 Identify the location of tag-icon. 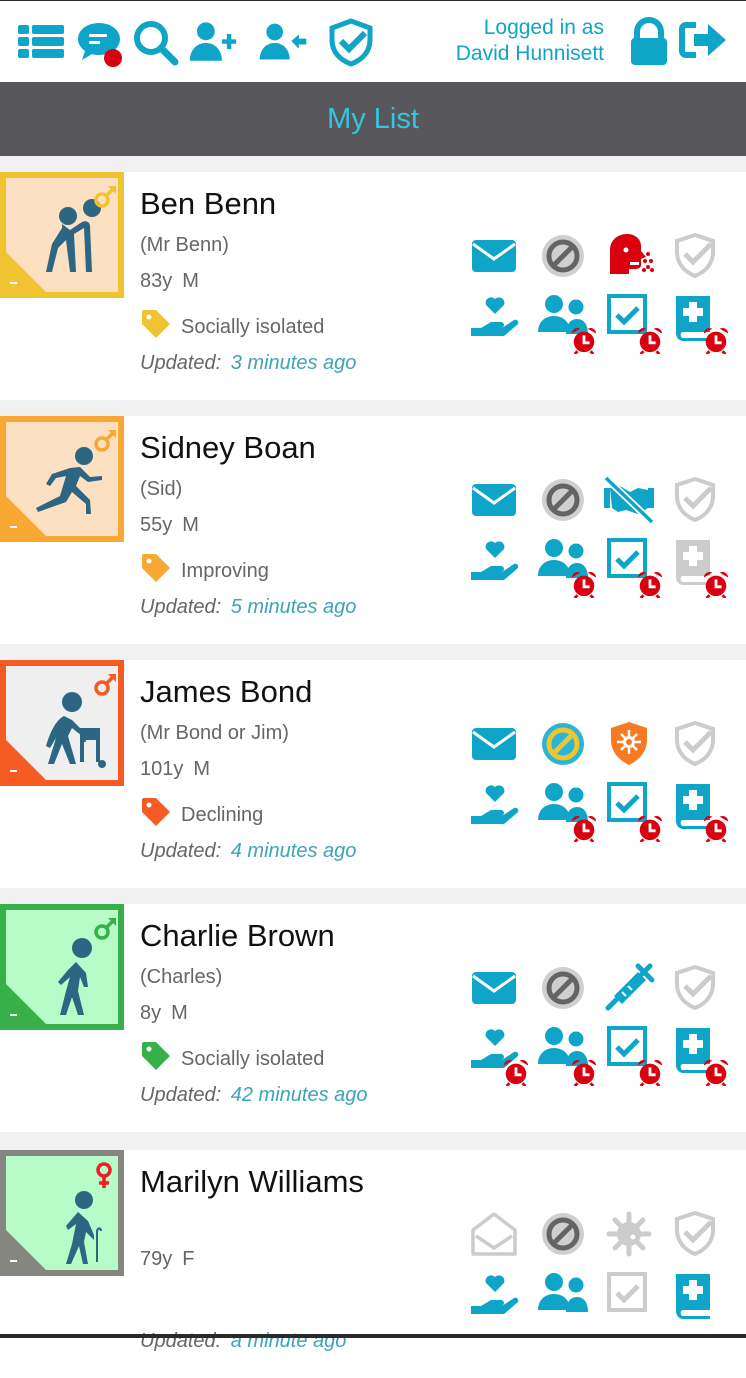
(160, 1059).